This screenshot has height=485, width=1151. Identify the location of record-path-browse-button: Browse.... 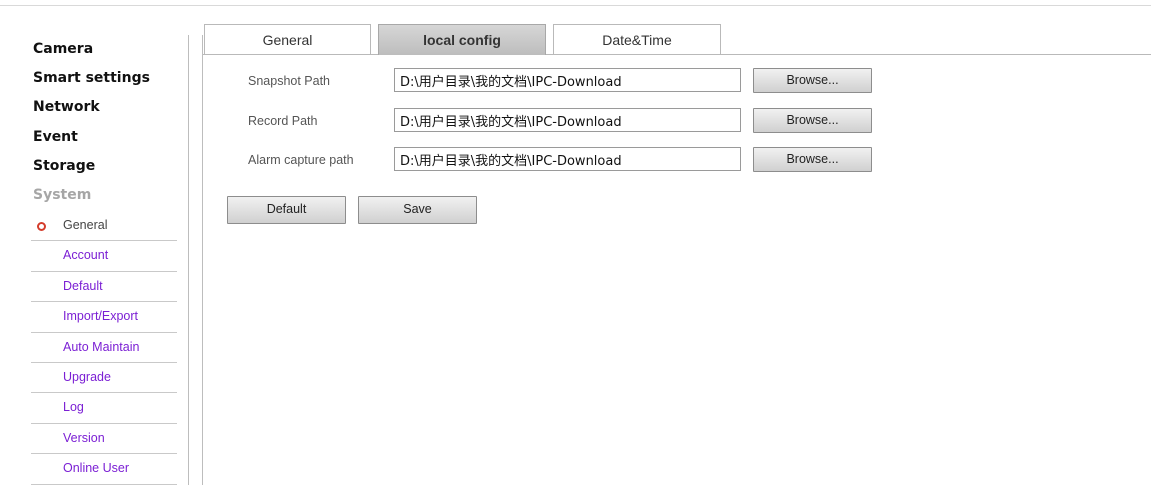
(812, 120).